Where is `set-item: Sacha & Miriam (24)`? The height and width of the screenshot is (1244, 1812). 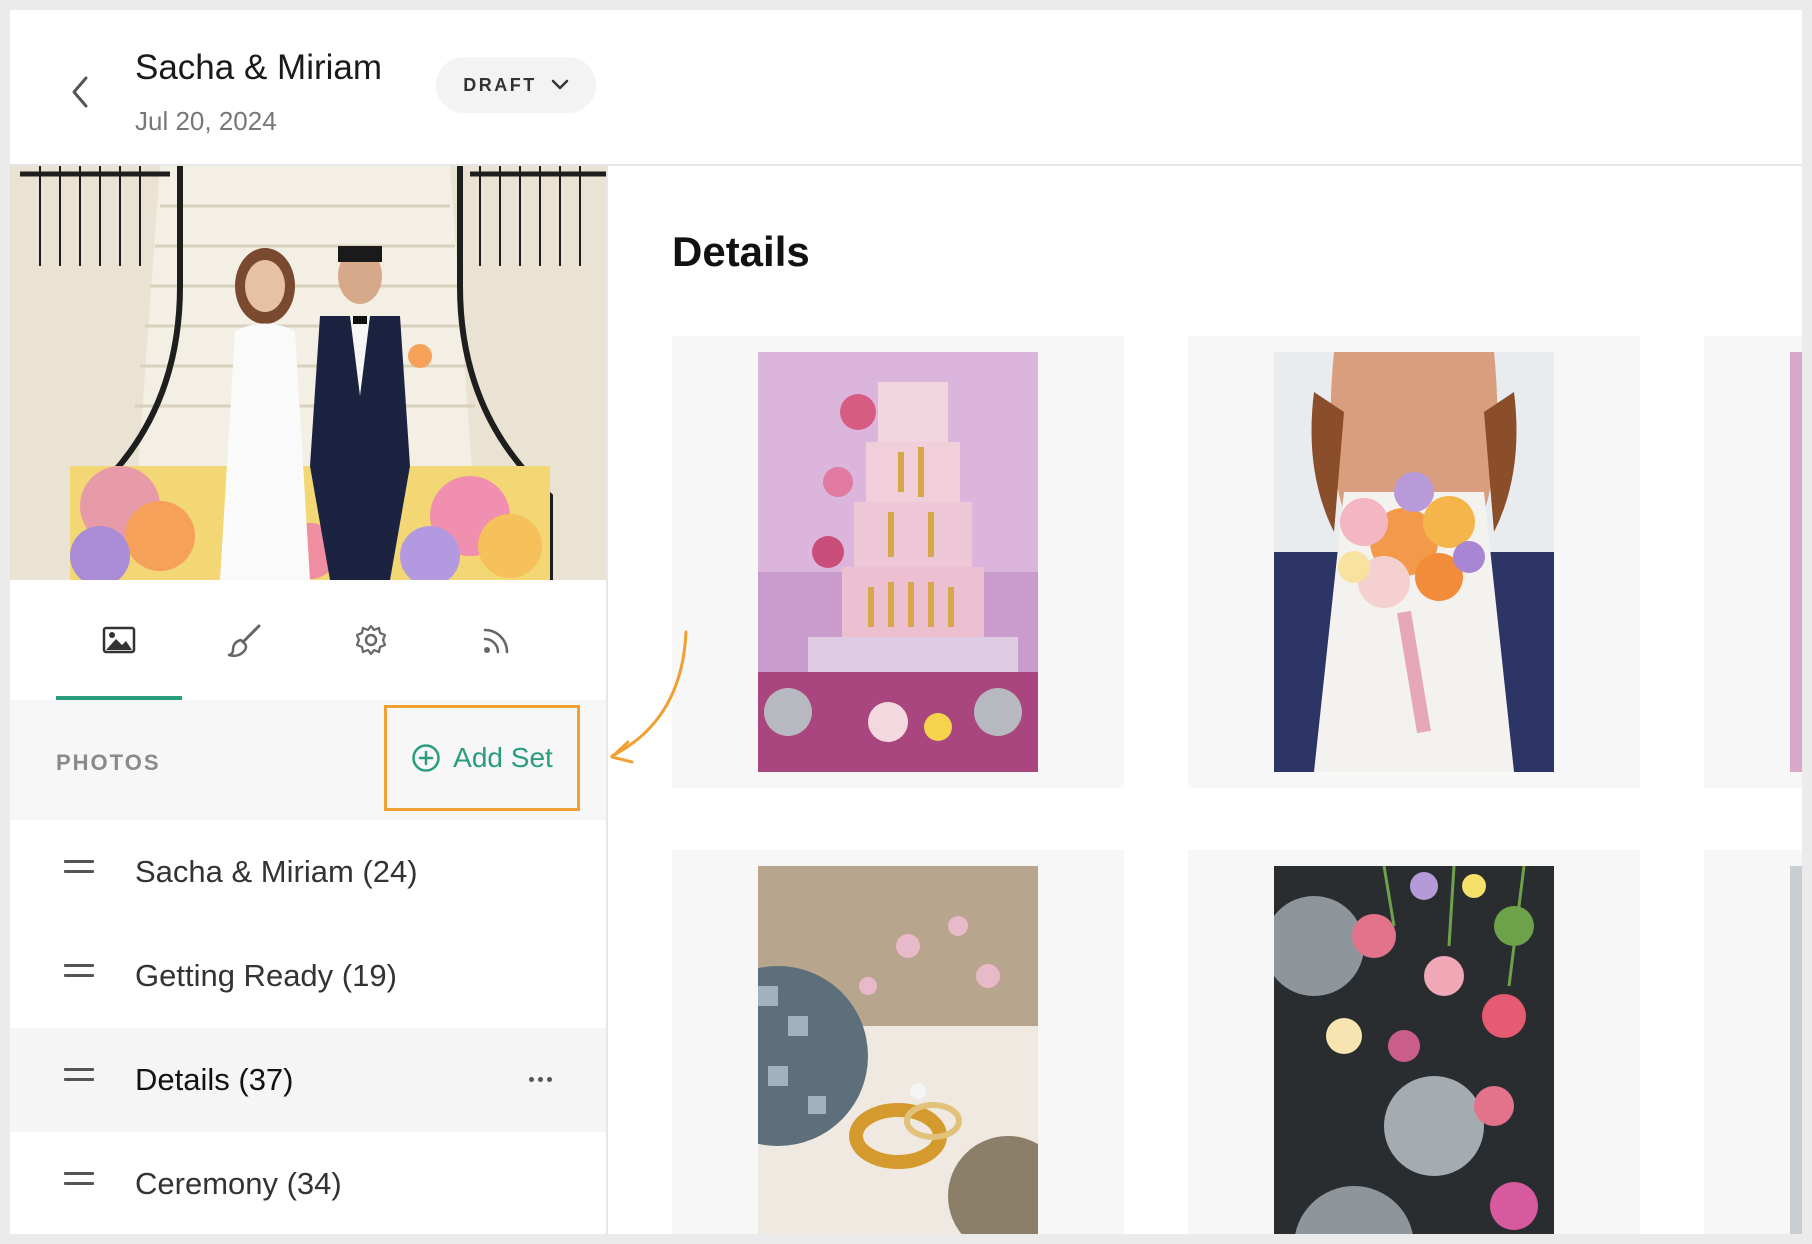 set-item: Sacha & Miriam (24) is located at coordinates (308, 872).